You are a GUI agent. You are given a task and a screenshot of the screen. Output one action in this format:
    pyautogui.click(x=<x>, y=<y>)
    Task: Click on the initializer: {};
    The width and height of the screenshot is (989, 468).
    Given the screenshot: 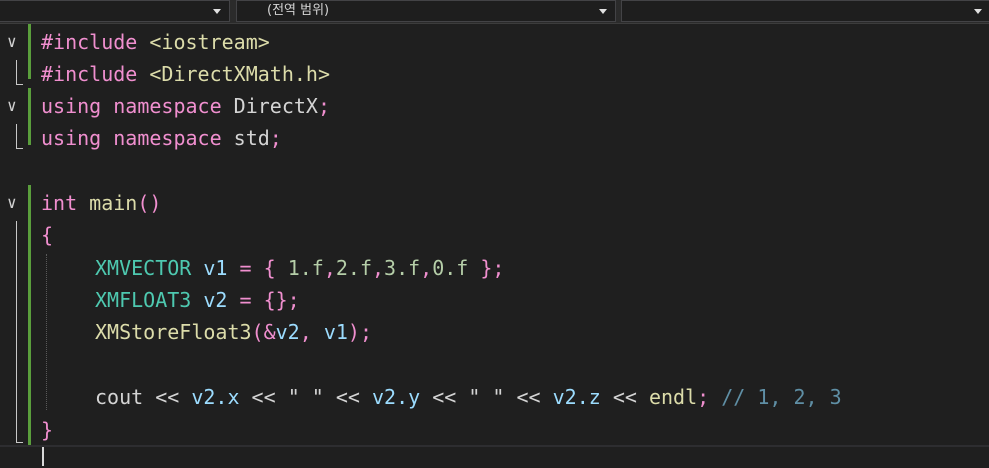 What is the action you would take?
    pyautogui.click(x=281, y=300)
    